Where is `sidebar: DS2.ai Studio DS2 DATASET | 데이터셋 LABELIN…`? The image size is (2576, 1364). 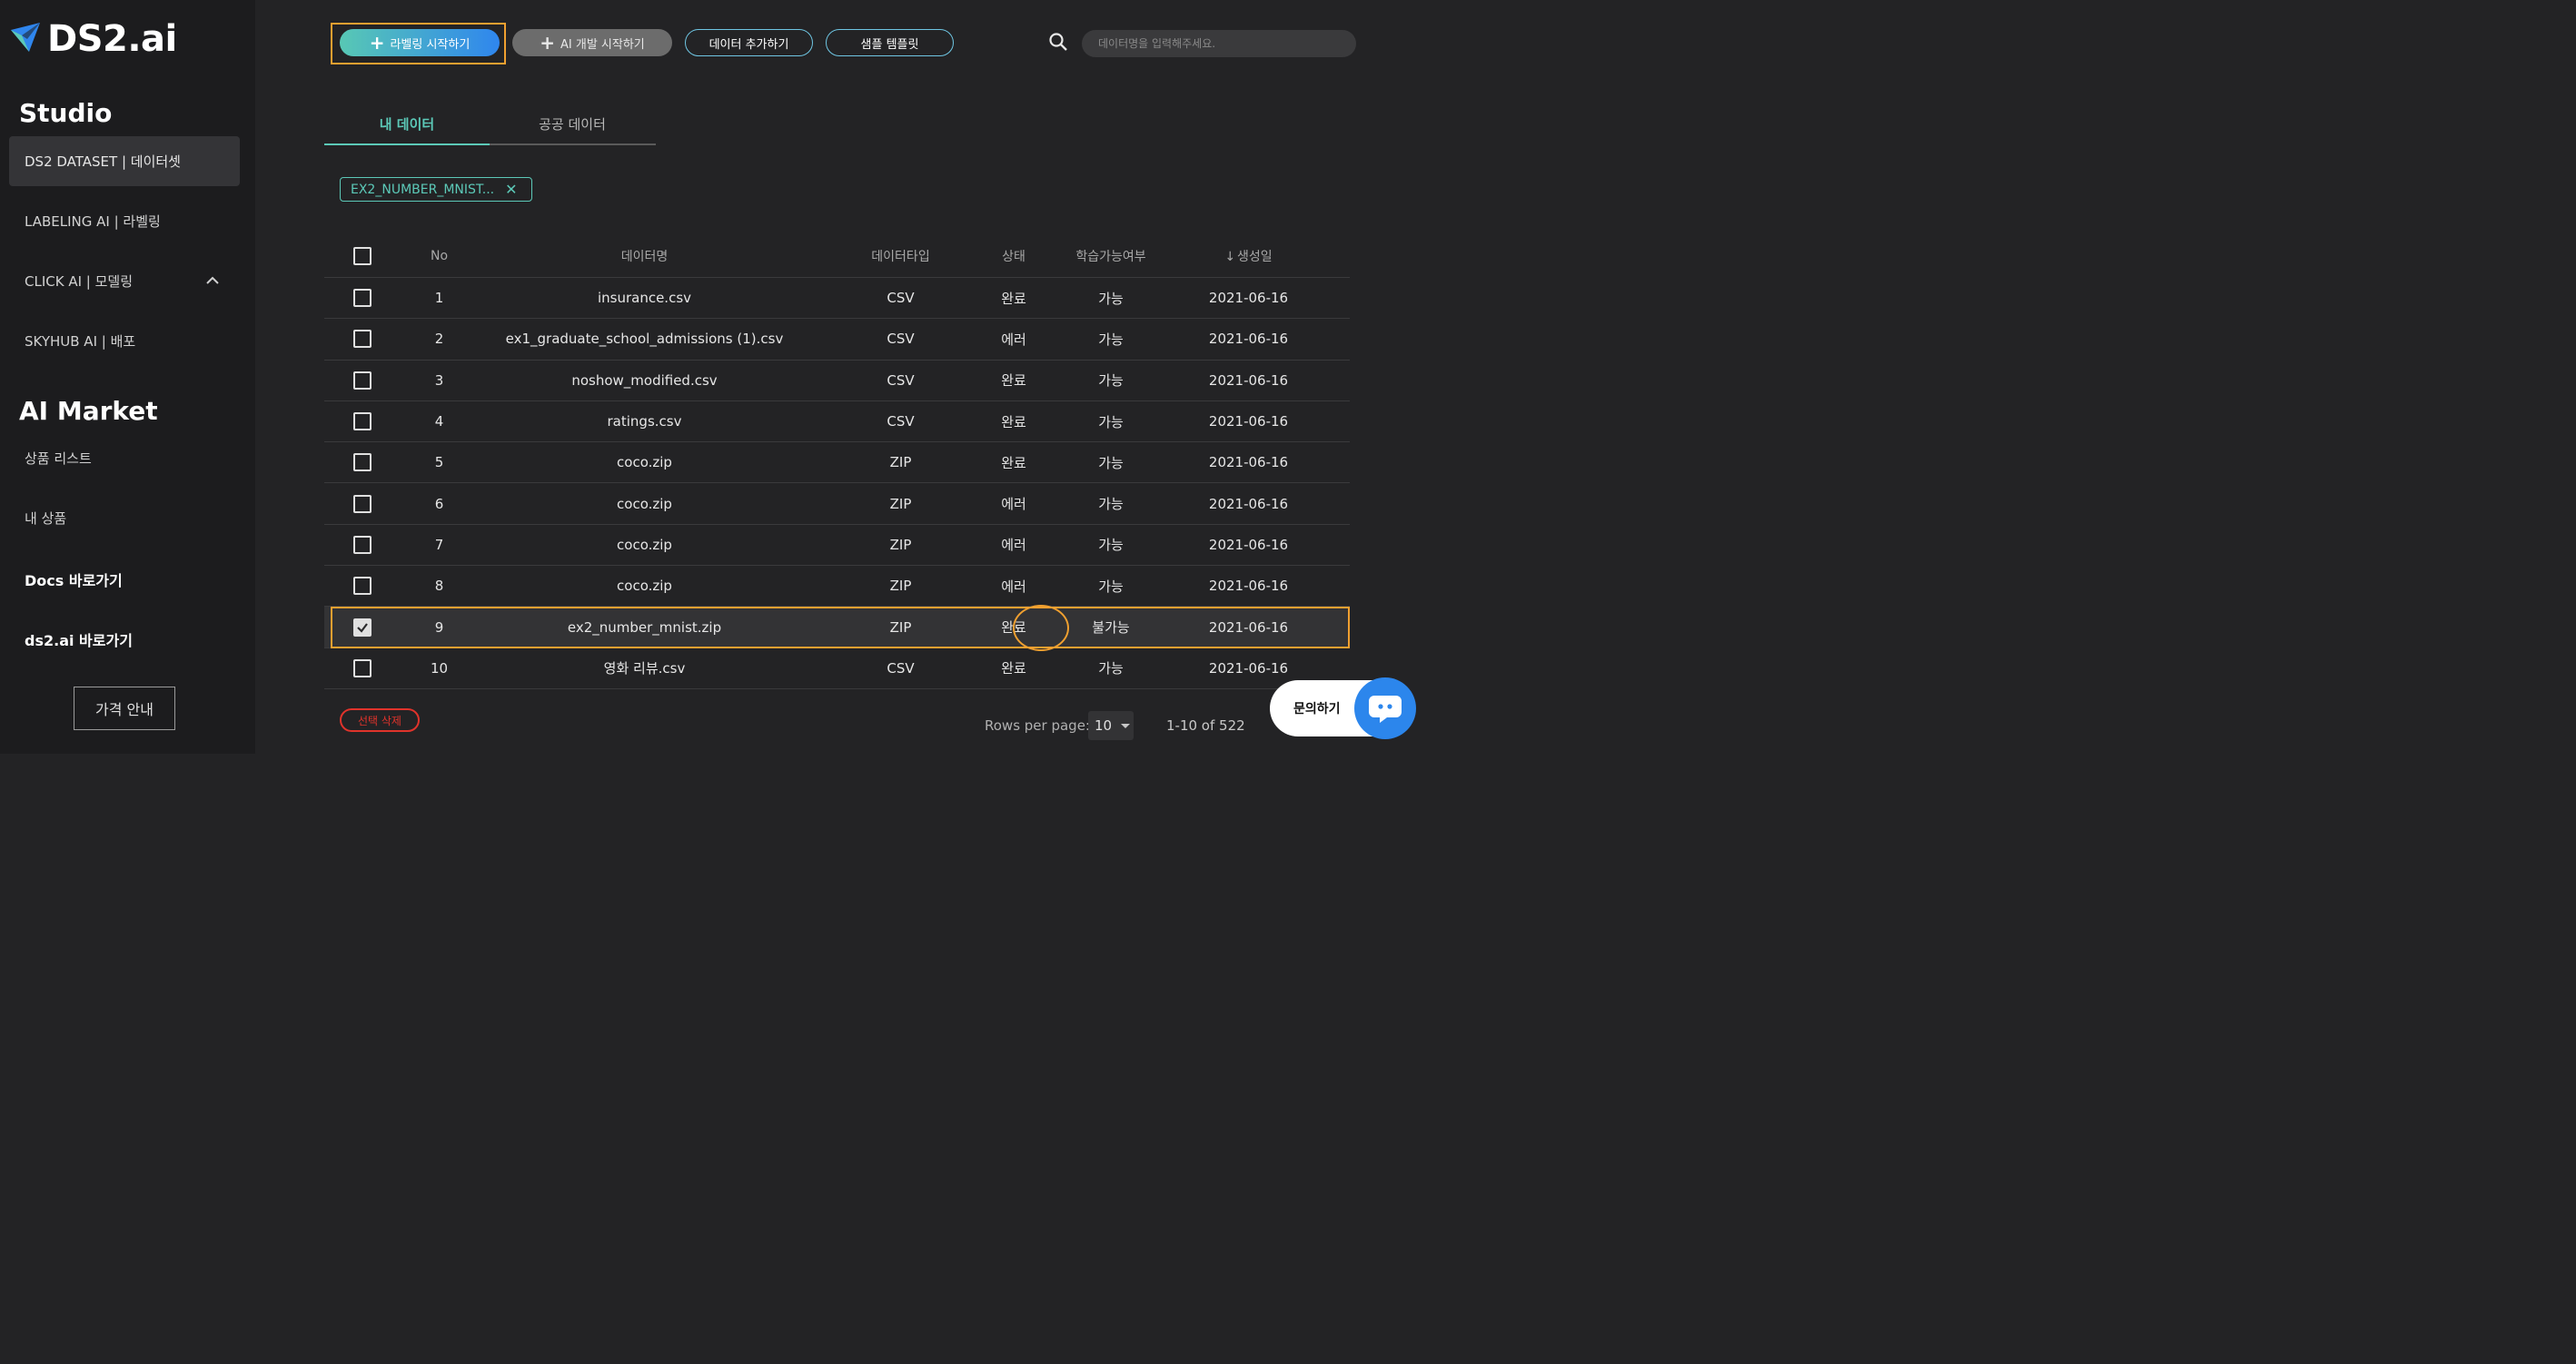 sidebar: DS2.ai Studio DS2 DATASET | 데이터셋 LABELIN… is located at coordinates (127, 377).